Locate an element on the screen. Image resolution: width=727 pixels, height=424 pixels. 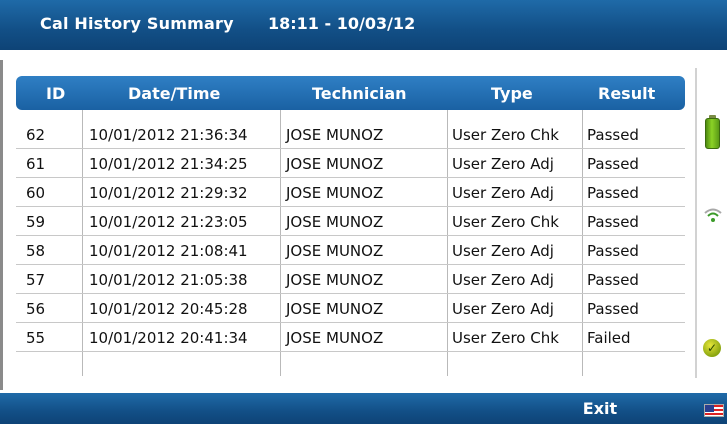
cell-datetime: 10/01/2012 20:45:28 is located at coordinates (168, 309).